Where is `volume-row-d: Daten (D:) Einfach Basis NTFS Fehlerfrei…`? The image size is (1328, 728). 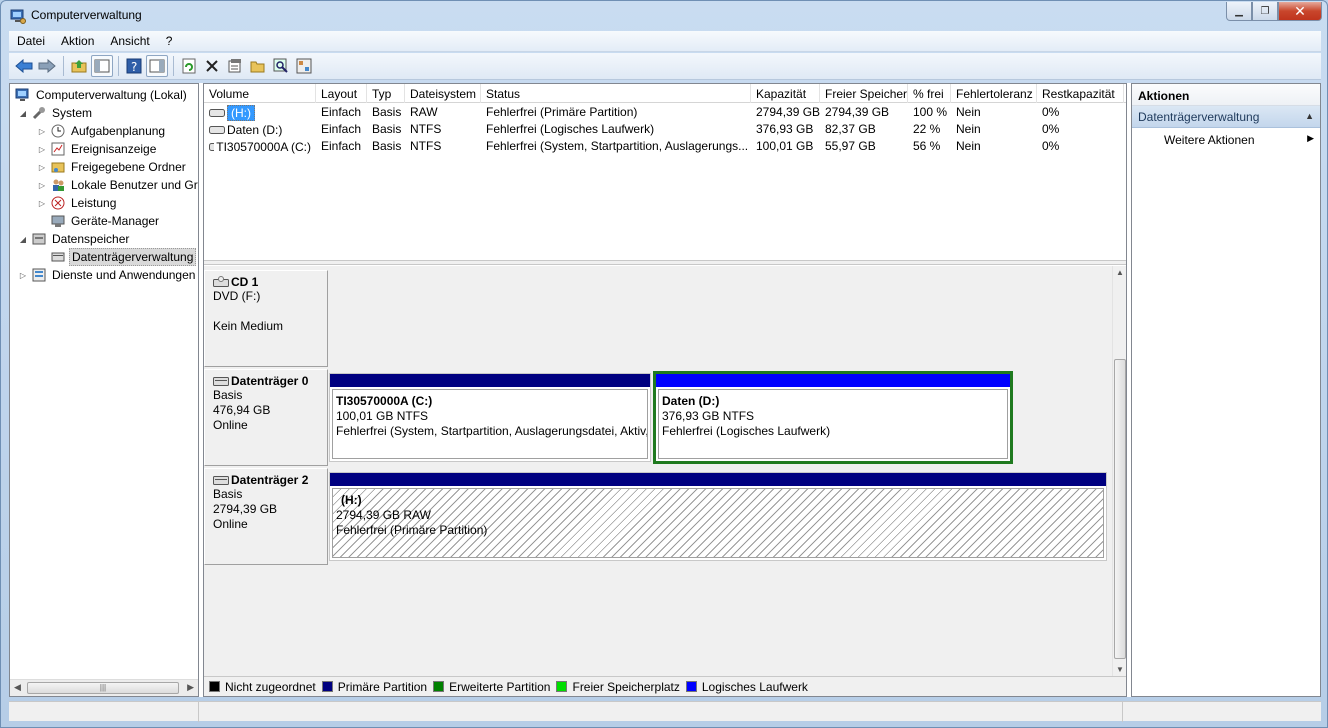
volume-row-d: Daten (D:) Einfach Basis NTFS Fehlerfrei… is located at coordinates (665, 129).